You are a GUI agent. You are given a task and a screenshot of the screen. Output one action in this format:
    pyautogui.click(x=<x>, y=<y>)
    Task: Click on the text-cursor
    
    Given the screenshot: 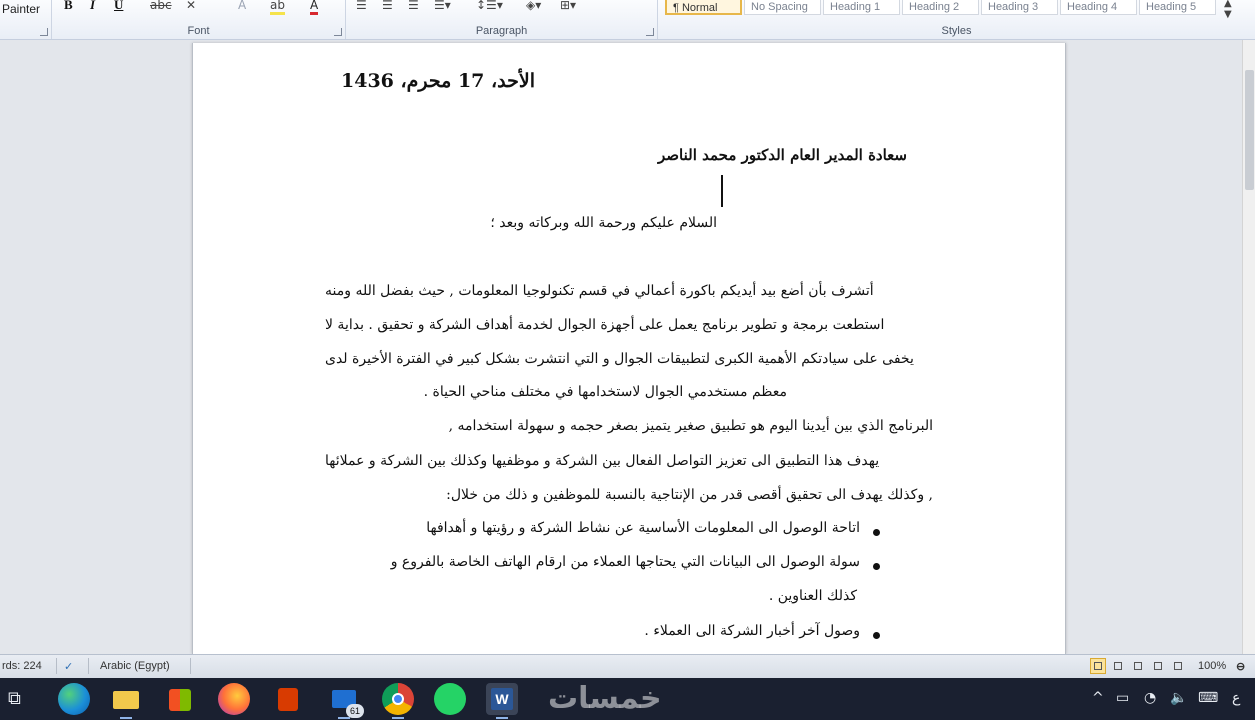 What is the action you would take?
    pyautogui.click(x=722, y=191)
    